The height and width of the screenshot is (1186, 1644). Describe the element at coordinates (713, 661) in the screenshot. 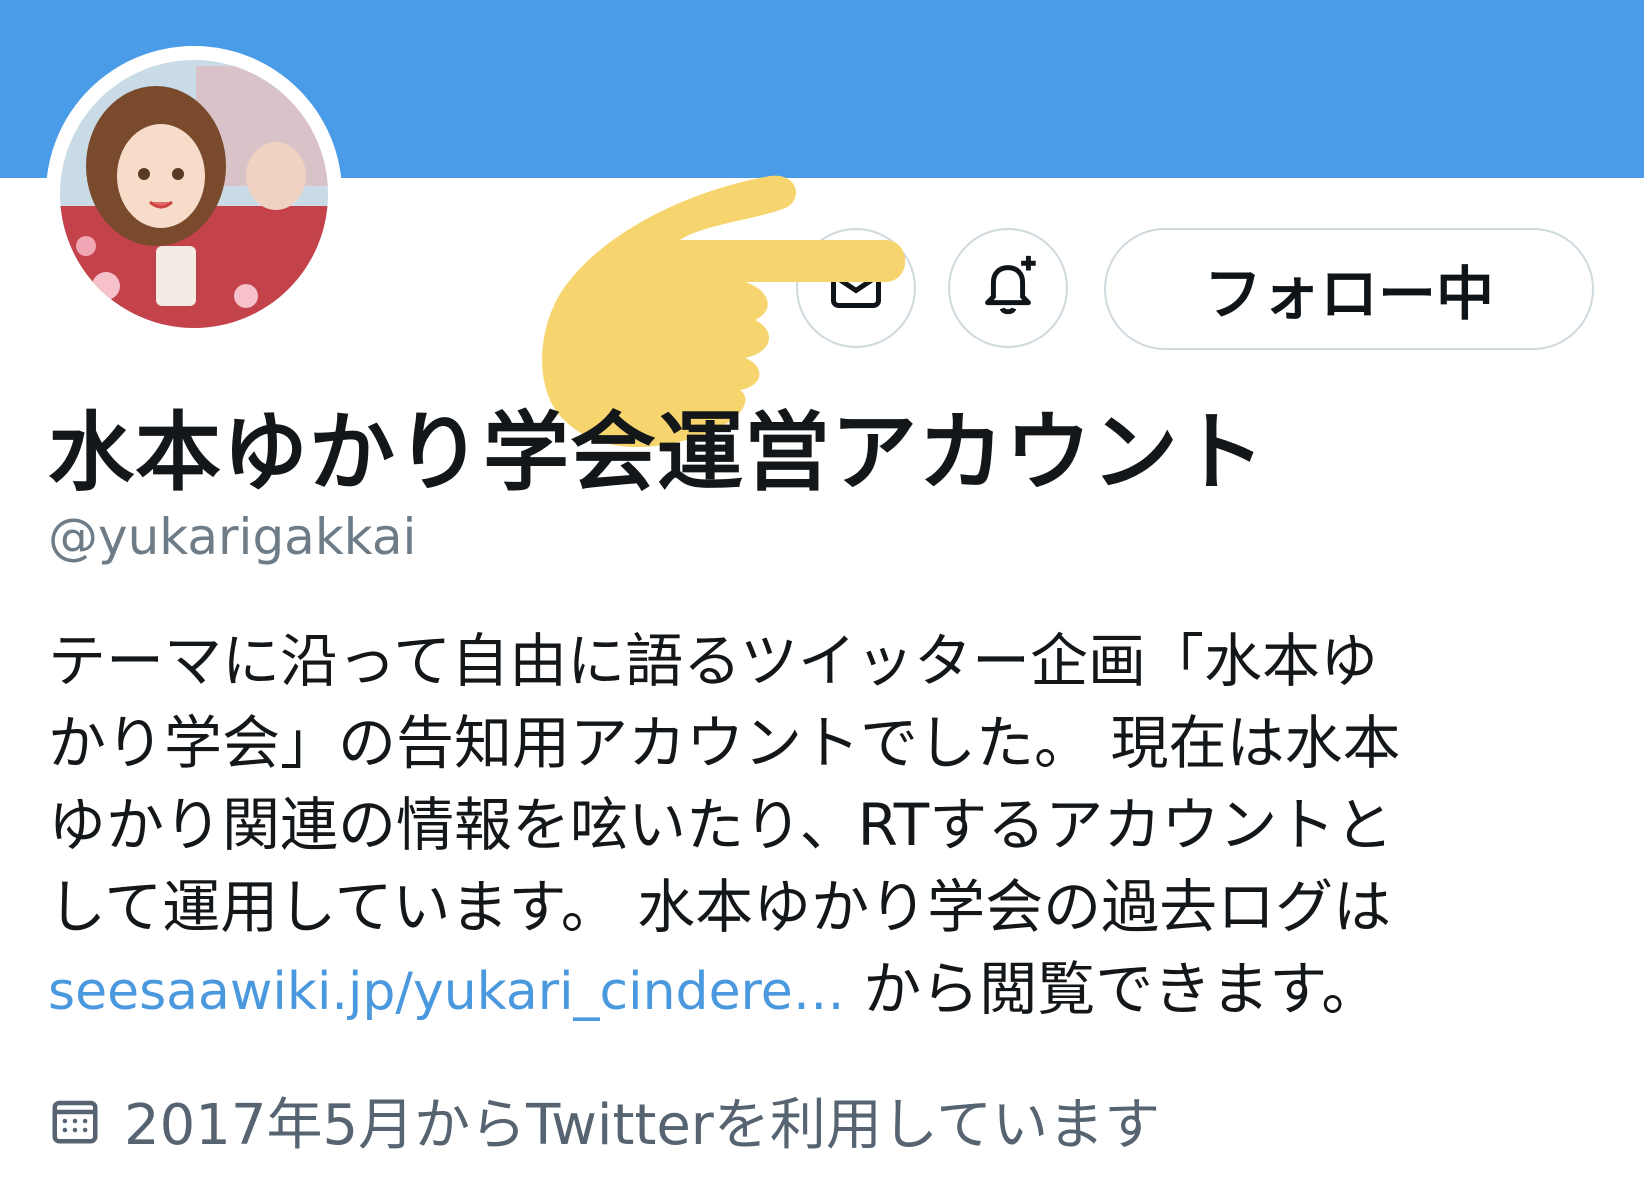

I see `bio-line: テーマに沿って自由に語るツイッター企画「水本ゆ` at that location.